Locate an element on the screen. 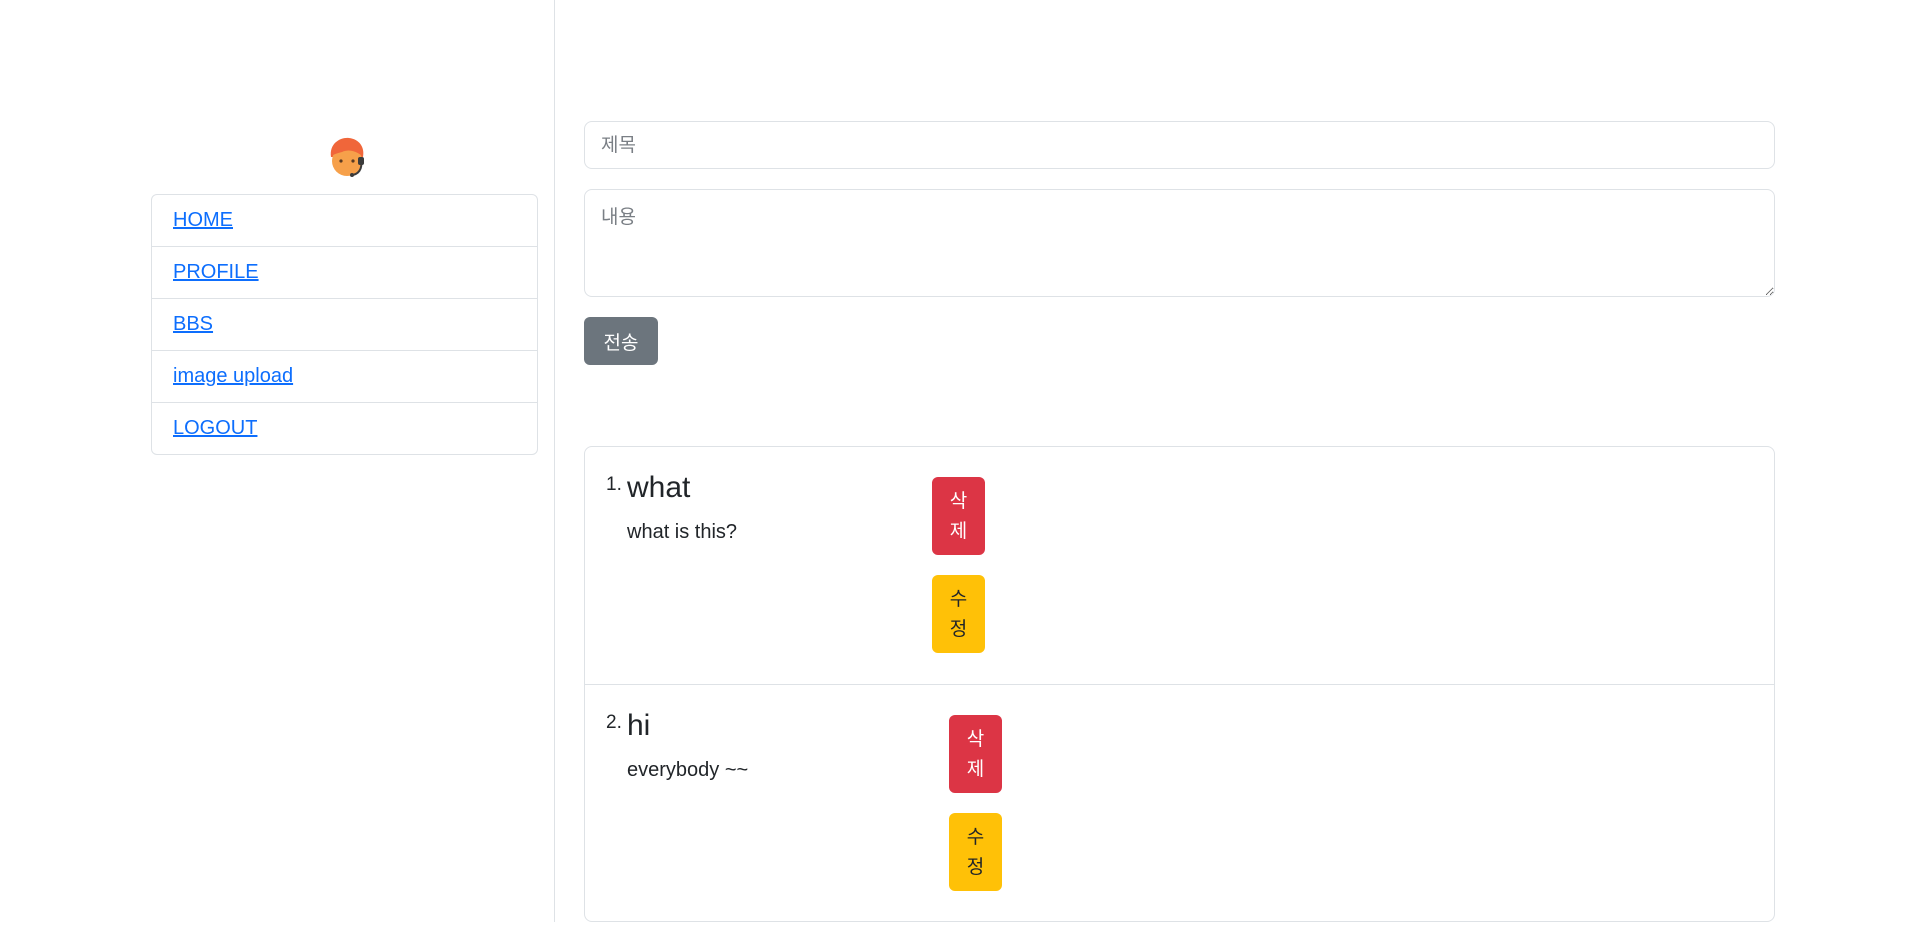 This screenshot has height=933, width=1920. sidebar-item-profile: PROFILE is located at coordinates (344, 272).